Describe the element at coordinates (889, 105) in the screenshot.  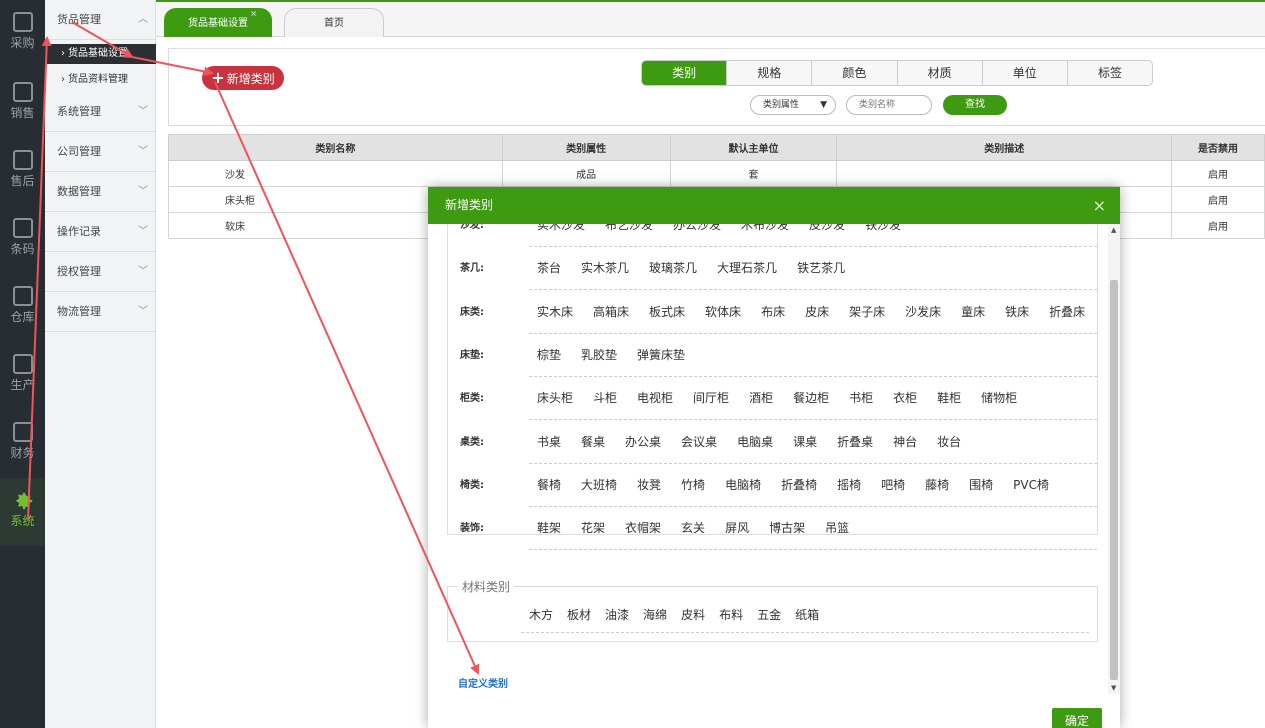
I see `category-name-input` at that location.